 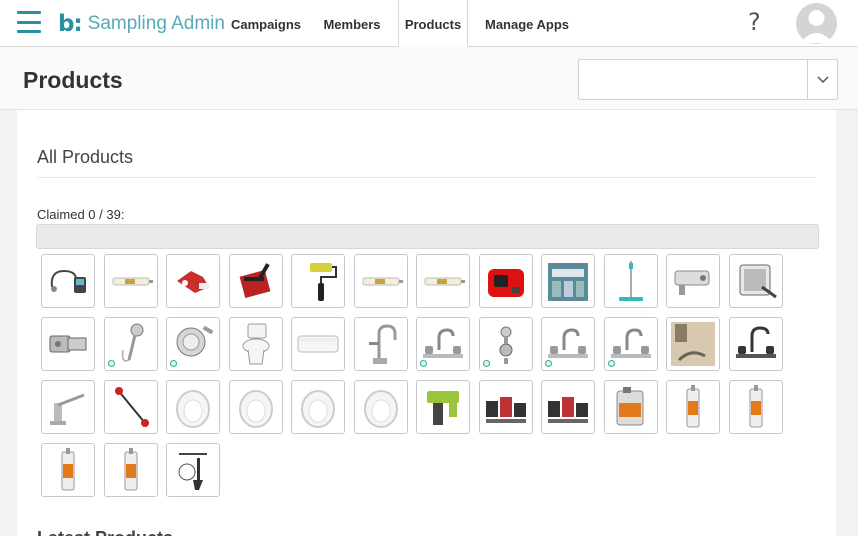 What do you see at coordinates (426, 177) in the screenshot?
I see `divider` at bounding box center [426, 177].